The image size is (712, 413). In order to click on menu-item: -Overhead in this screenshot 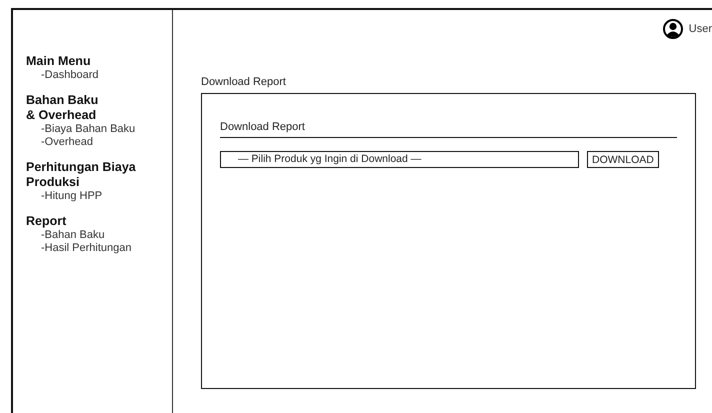, I will do `click(99, 142)`.